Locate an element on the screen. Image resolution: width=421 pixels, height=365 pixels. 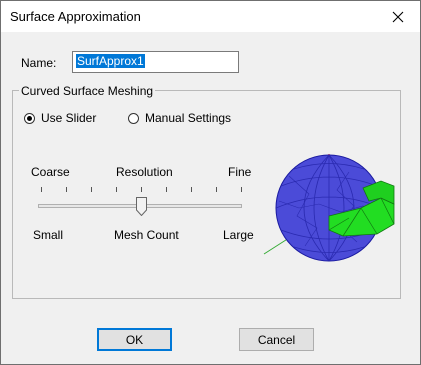
close-button is located at coordinates (397, 16).